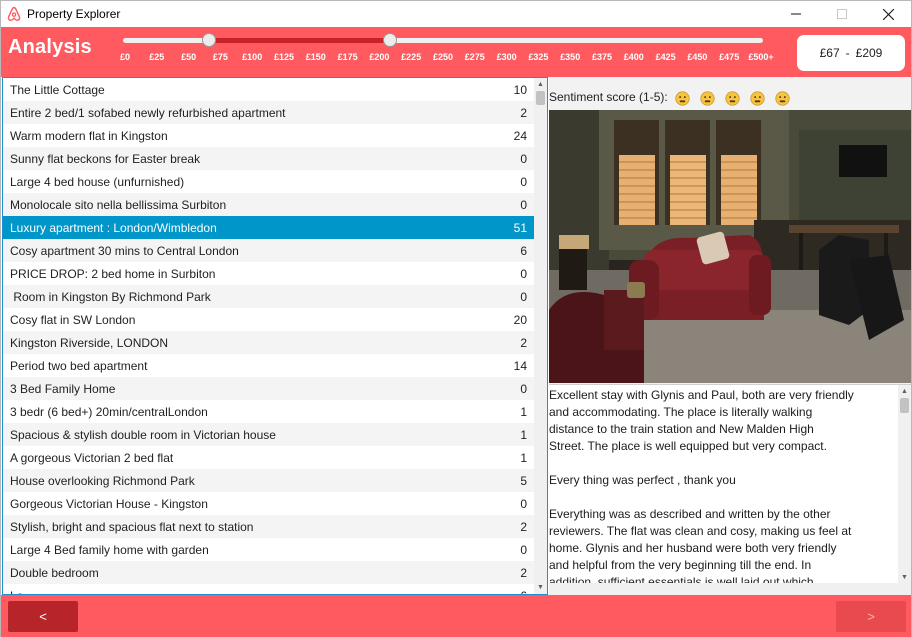  Describe the element at coordinates (97, 182) in the screenshot. I see `listing-name: Large 4 bed house (unfurnished)` at that location.